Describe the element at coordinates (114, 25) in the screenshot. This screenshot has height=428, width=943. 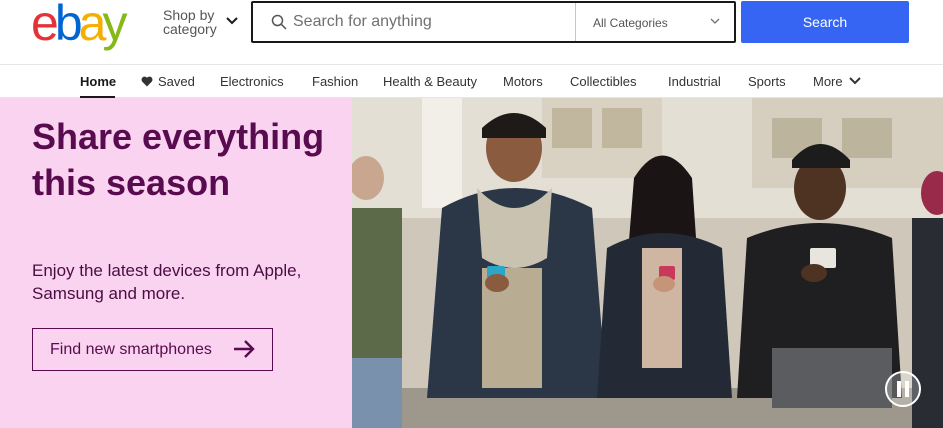
I see `logo-letter-y: y` at that location.